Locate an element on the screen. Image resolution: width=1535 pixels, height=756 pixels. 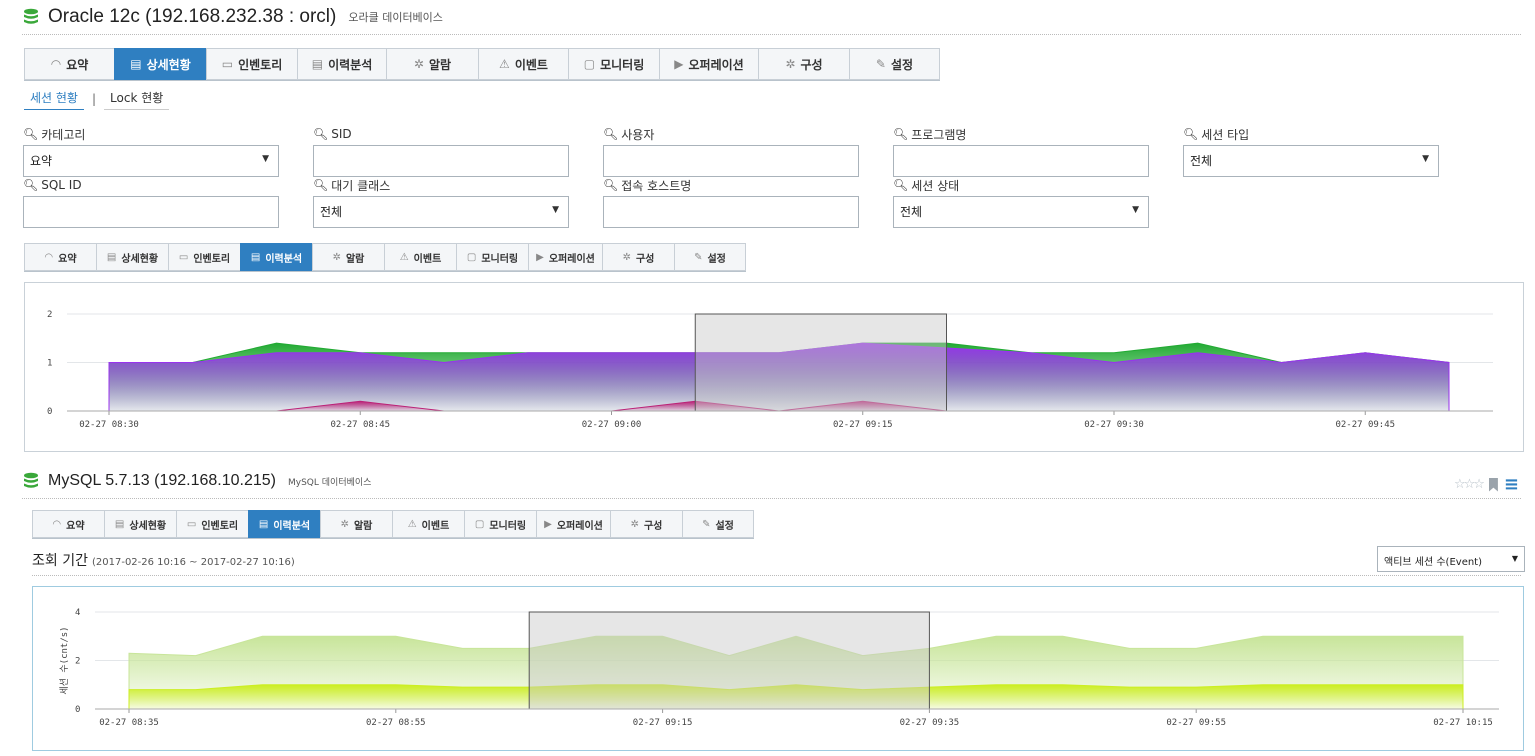
filter-program: 🔍︎ 프로그램명 is located at coordinates (1021, 151).